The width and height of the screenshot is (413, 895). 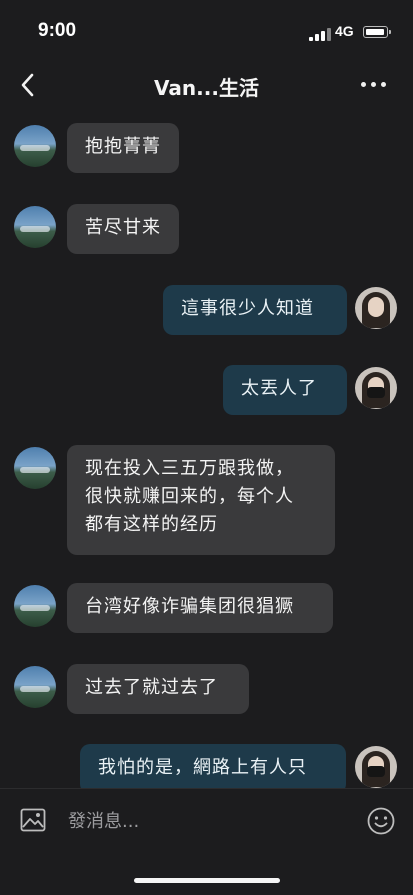 What do you see at coordinates (200, 608) in the screenshot?
I see `message-bubble: 台湾好像诈骗集团很猖獗` at bounding box center [200, 608].